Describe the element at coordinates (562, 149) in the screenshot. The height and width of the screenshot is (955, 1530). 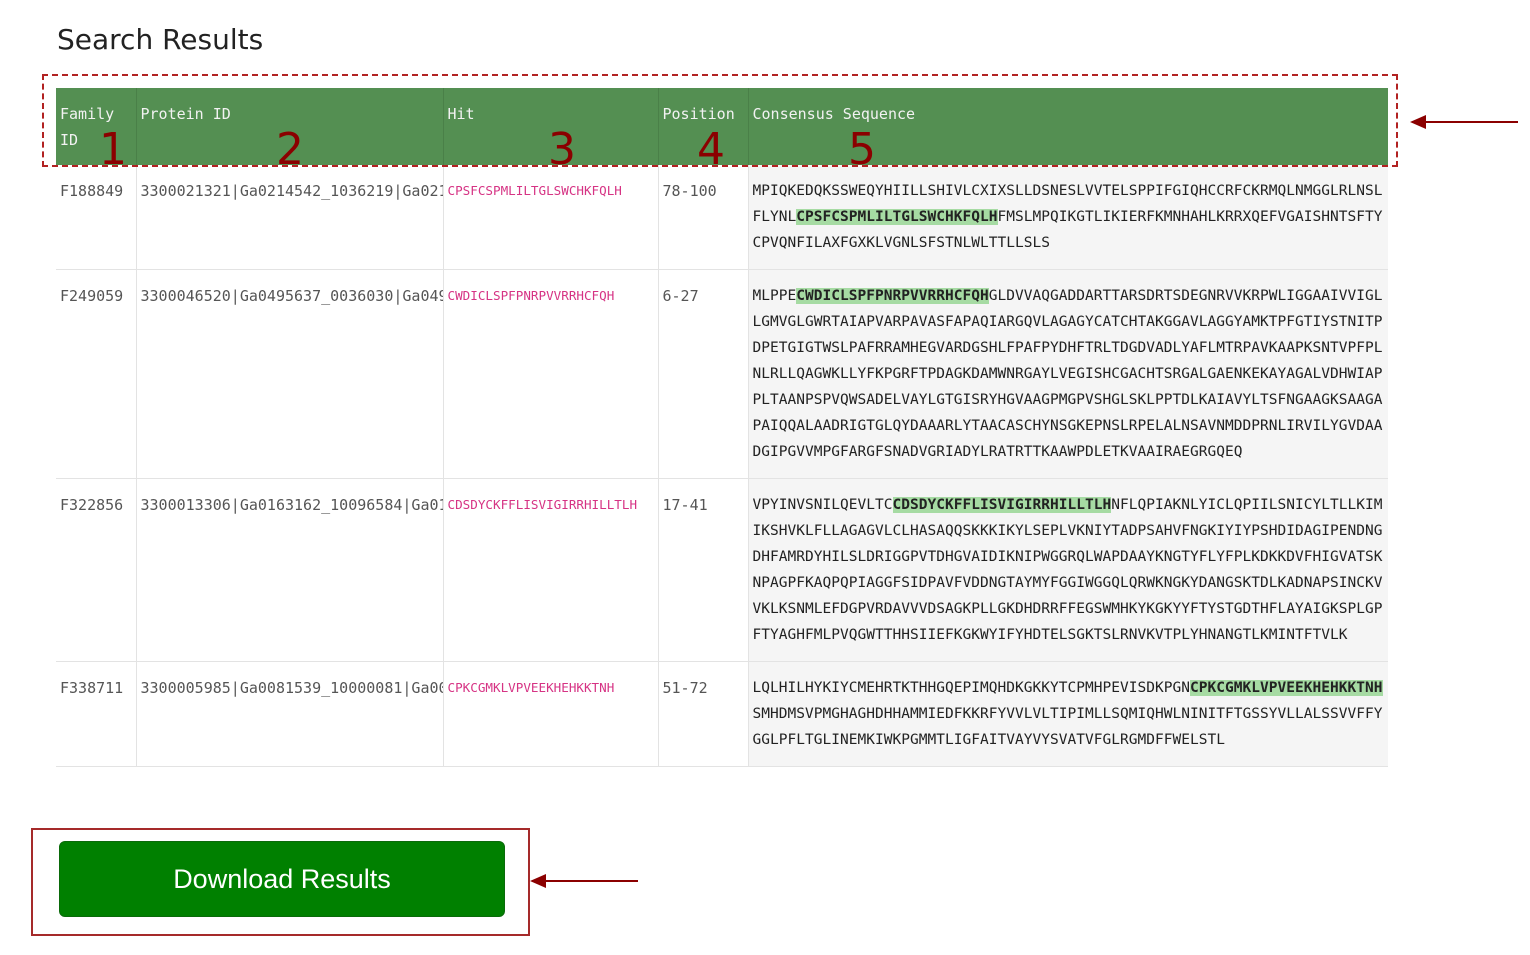
I see `column-number-3: 3` at that location.